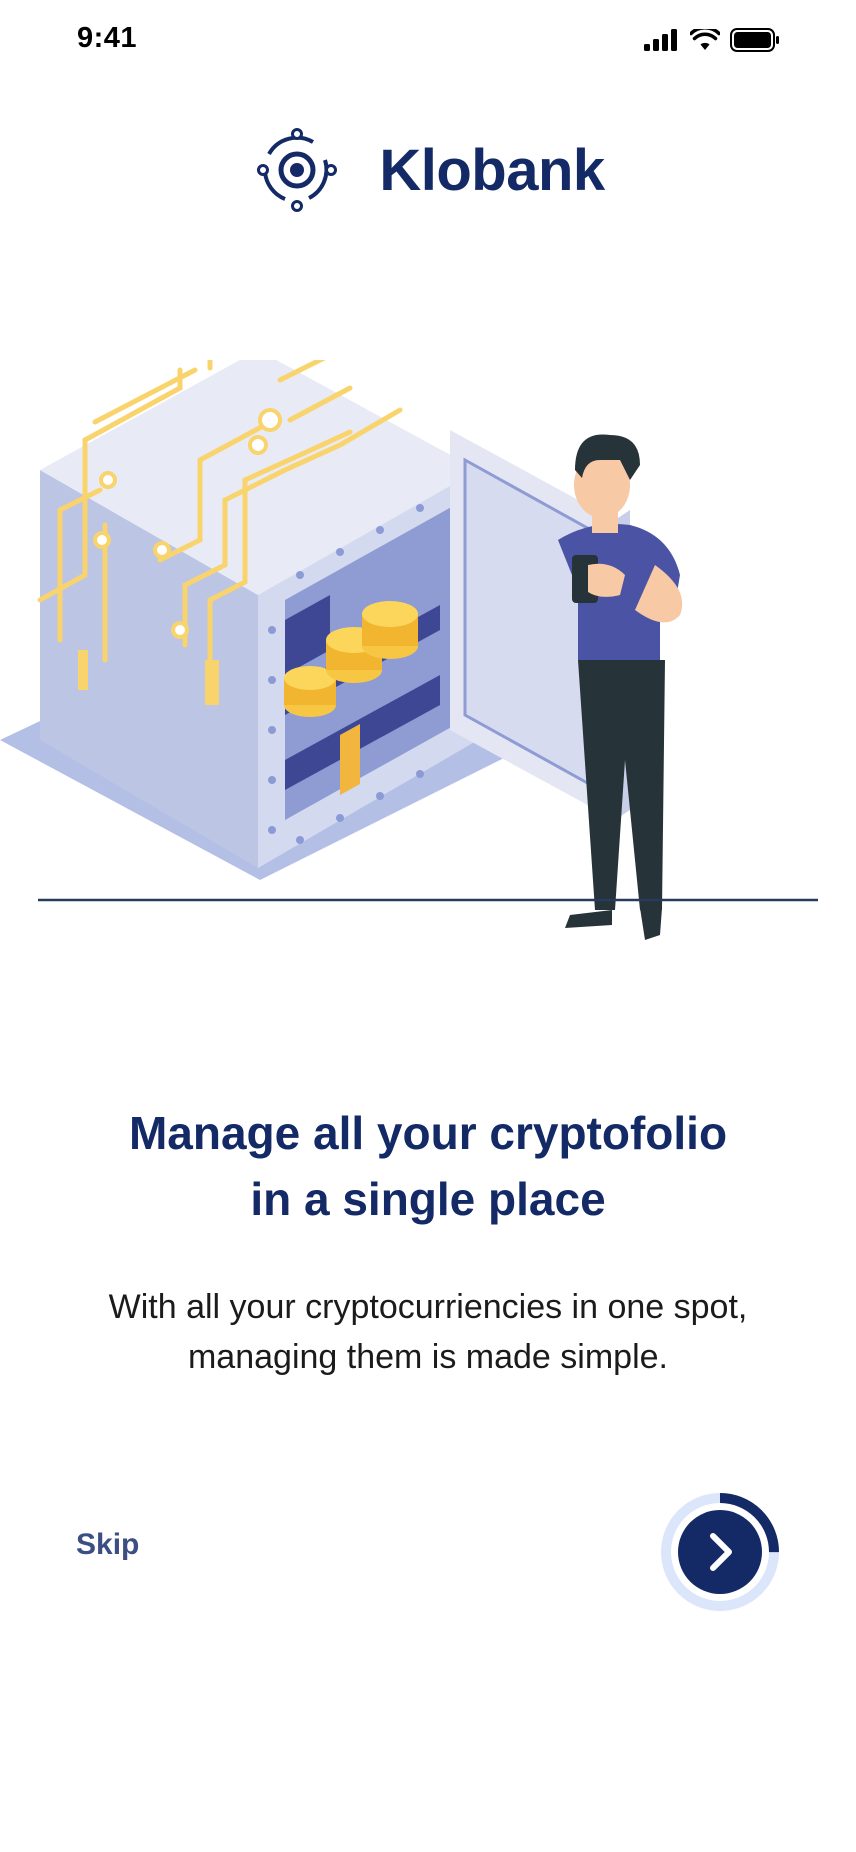 This screenshot has width=856, height=1852. I want to click on next-button-circle, so click(720, 1552).